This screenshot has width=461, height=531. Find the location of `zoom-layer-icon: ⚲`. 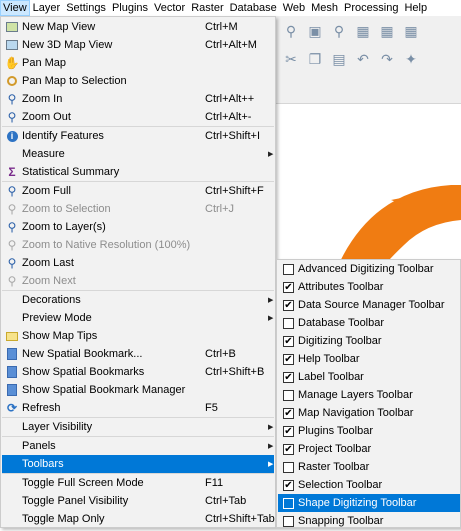

zoom-layer-icon: ⚲ is located at coordinates (12, 227).